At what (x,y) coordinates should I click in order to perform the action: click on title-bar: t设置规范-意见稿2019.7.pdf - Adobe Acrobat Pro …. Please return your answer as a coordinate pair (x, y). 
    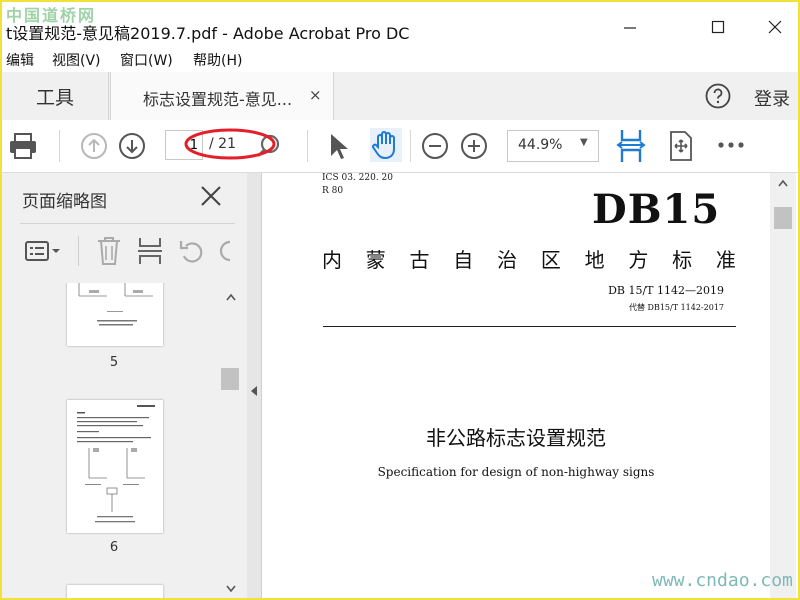
    Looking at the image, I should click on (400, 23).